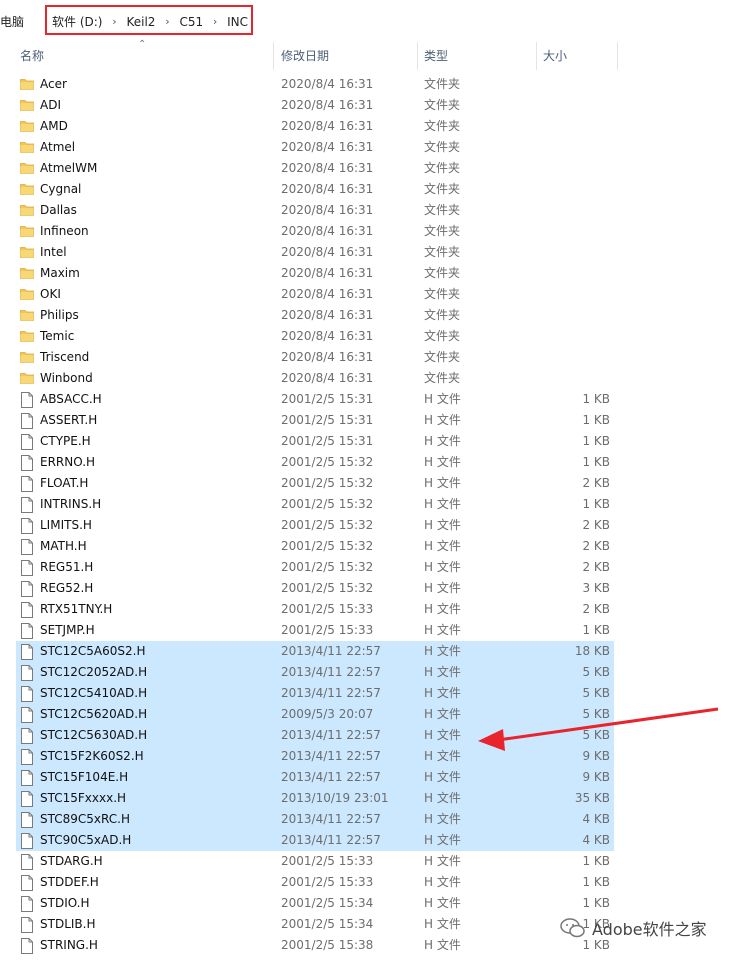 This screenshot has width=741, height=960. I want to click on folder-row: Triscend 2020/8/4 16:31 文件夹, so click(370, 357).